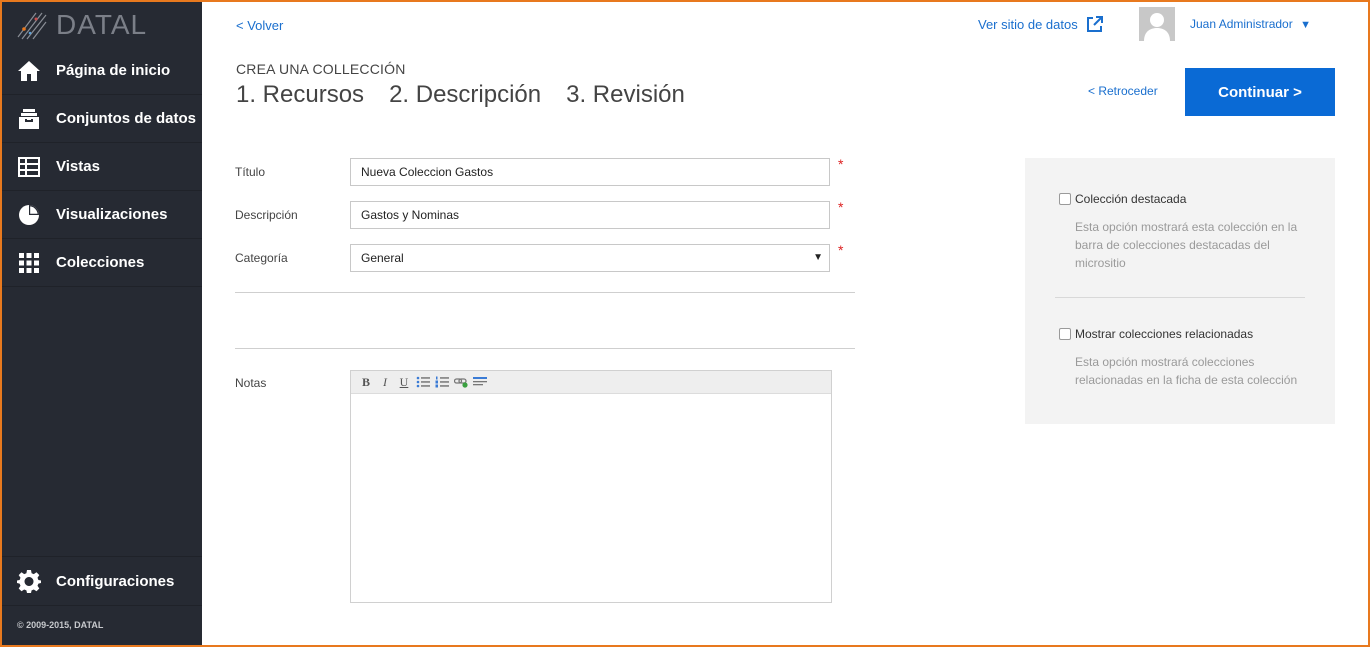 This screenshot has width=1370, height=647. What do you see at coordinates (590, 258) in the screenshot?
I see `category-select: General ▼` at bounding box center [590, 258].